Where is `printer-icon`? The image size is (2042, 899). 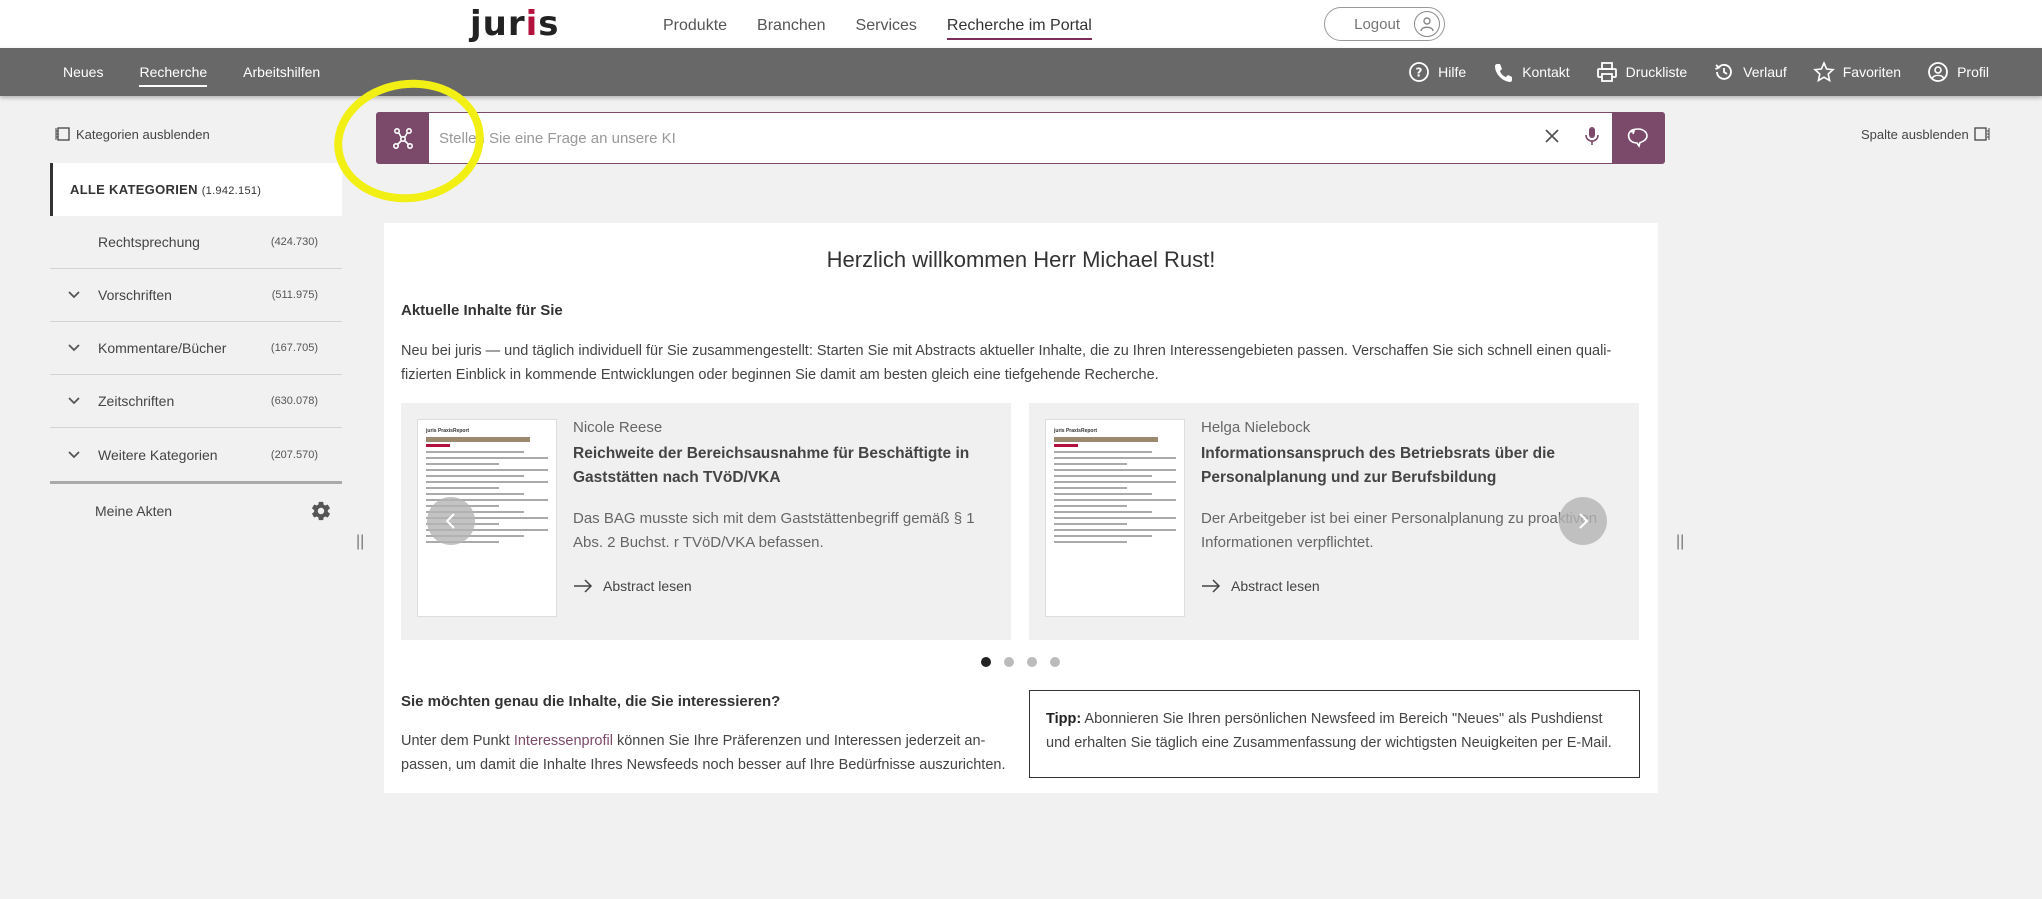
printer-icon is located at coordinates (1606, 72).